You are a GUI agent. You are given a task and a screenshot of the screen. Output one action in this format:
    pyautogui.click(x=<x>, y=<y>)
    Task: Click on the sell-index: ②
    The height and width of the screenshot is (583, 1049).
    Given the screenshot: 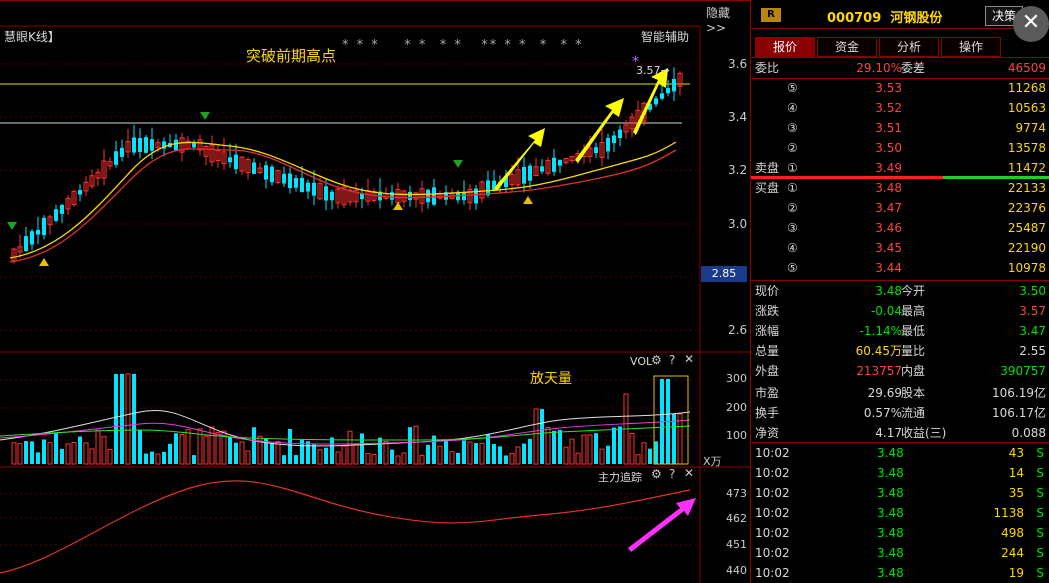 What is the action you would take?
    pyautogui.click(x=792, y=148)
    